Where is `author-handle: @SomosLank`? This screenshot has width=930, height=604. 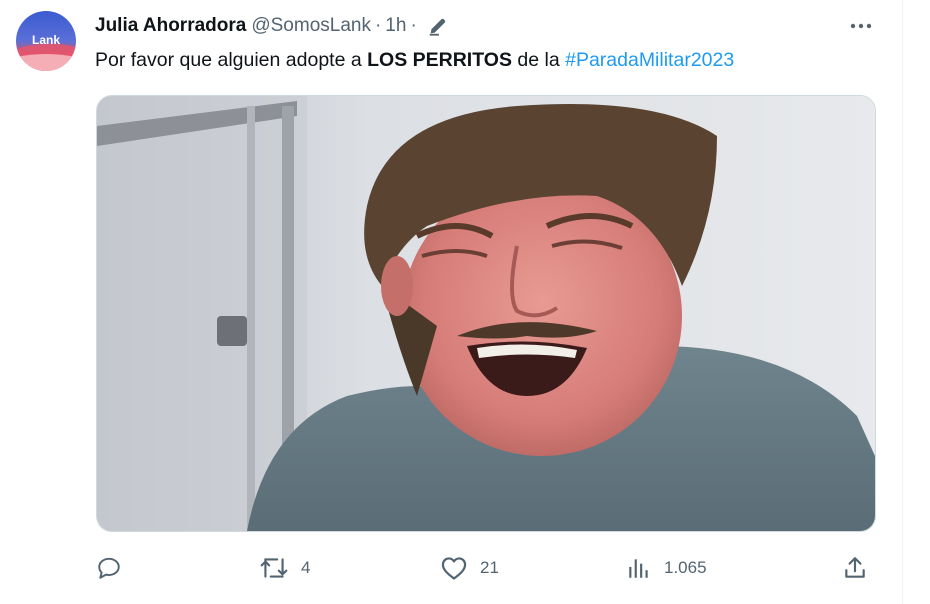
author-handle: @SomosLank is located at coordinates (311, 26).